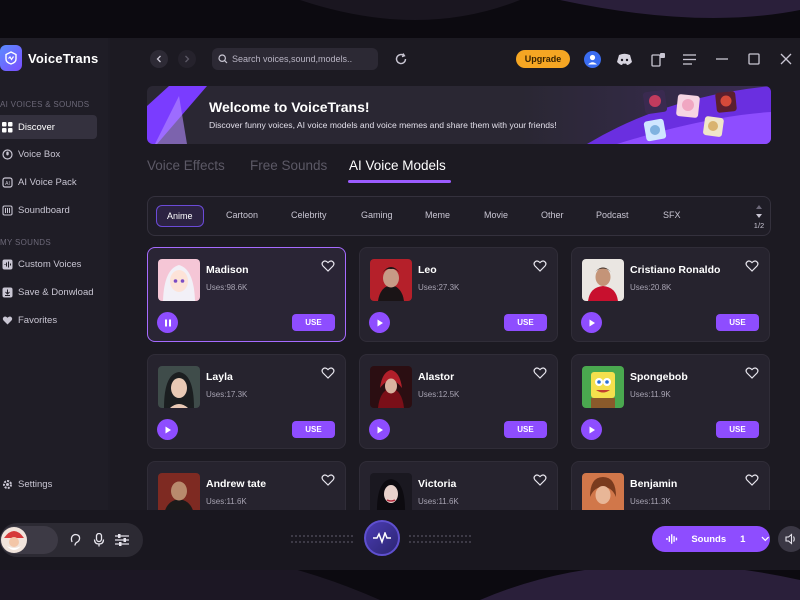 The height and width of the screenshot is (600, 800). What do you see at coordinates (458, 401) in the screenshot?
I see `voice-card-alastor: Alastor Uses:12.5K USE` at bounding box center [458, 401].